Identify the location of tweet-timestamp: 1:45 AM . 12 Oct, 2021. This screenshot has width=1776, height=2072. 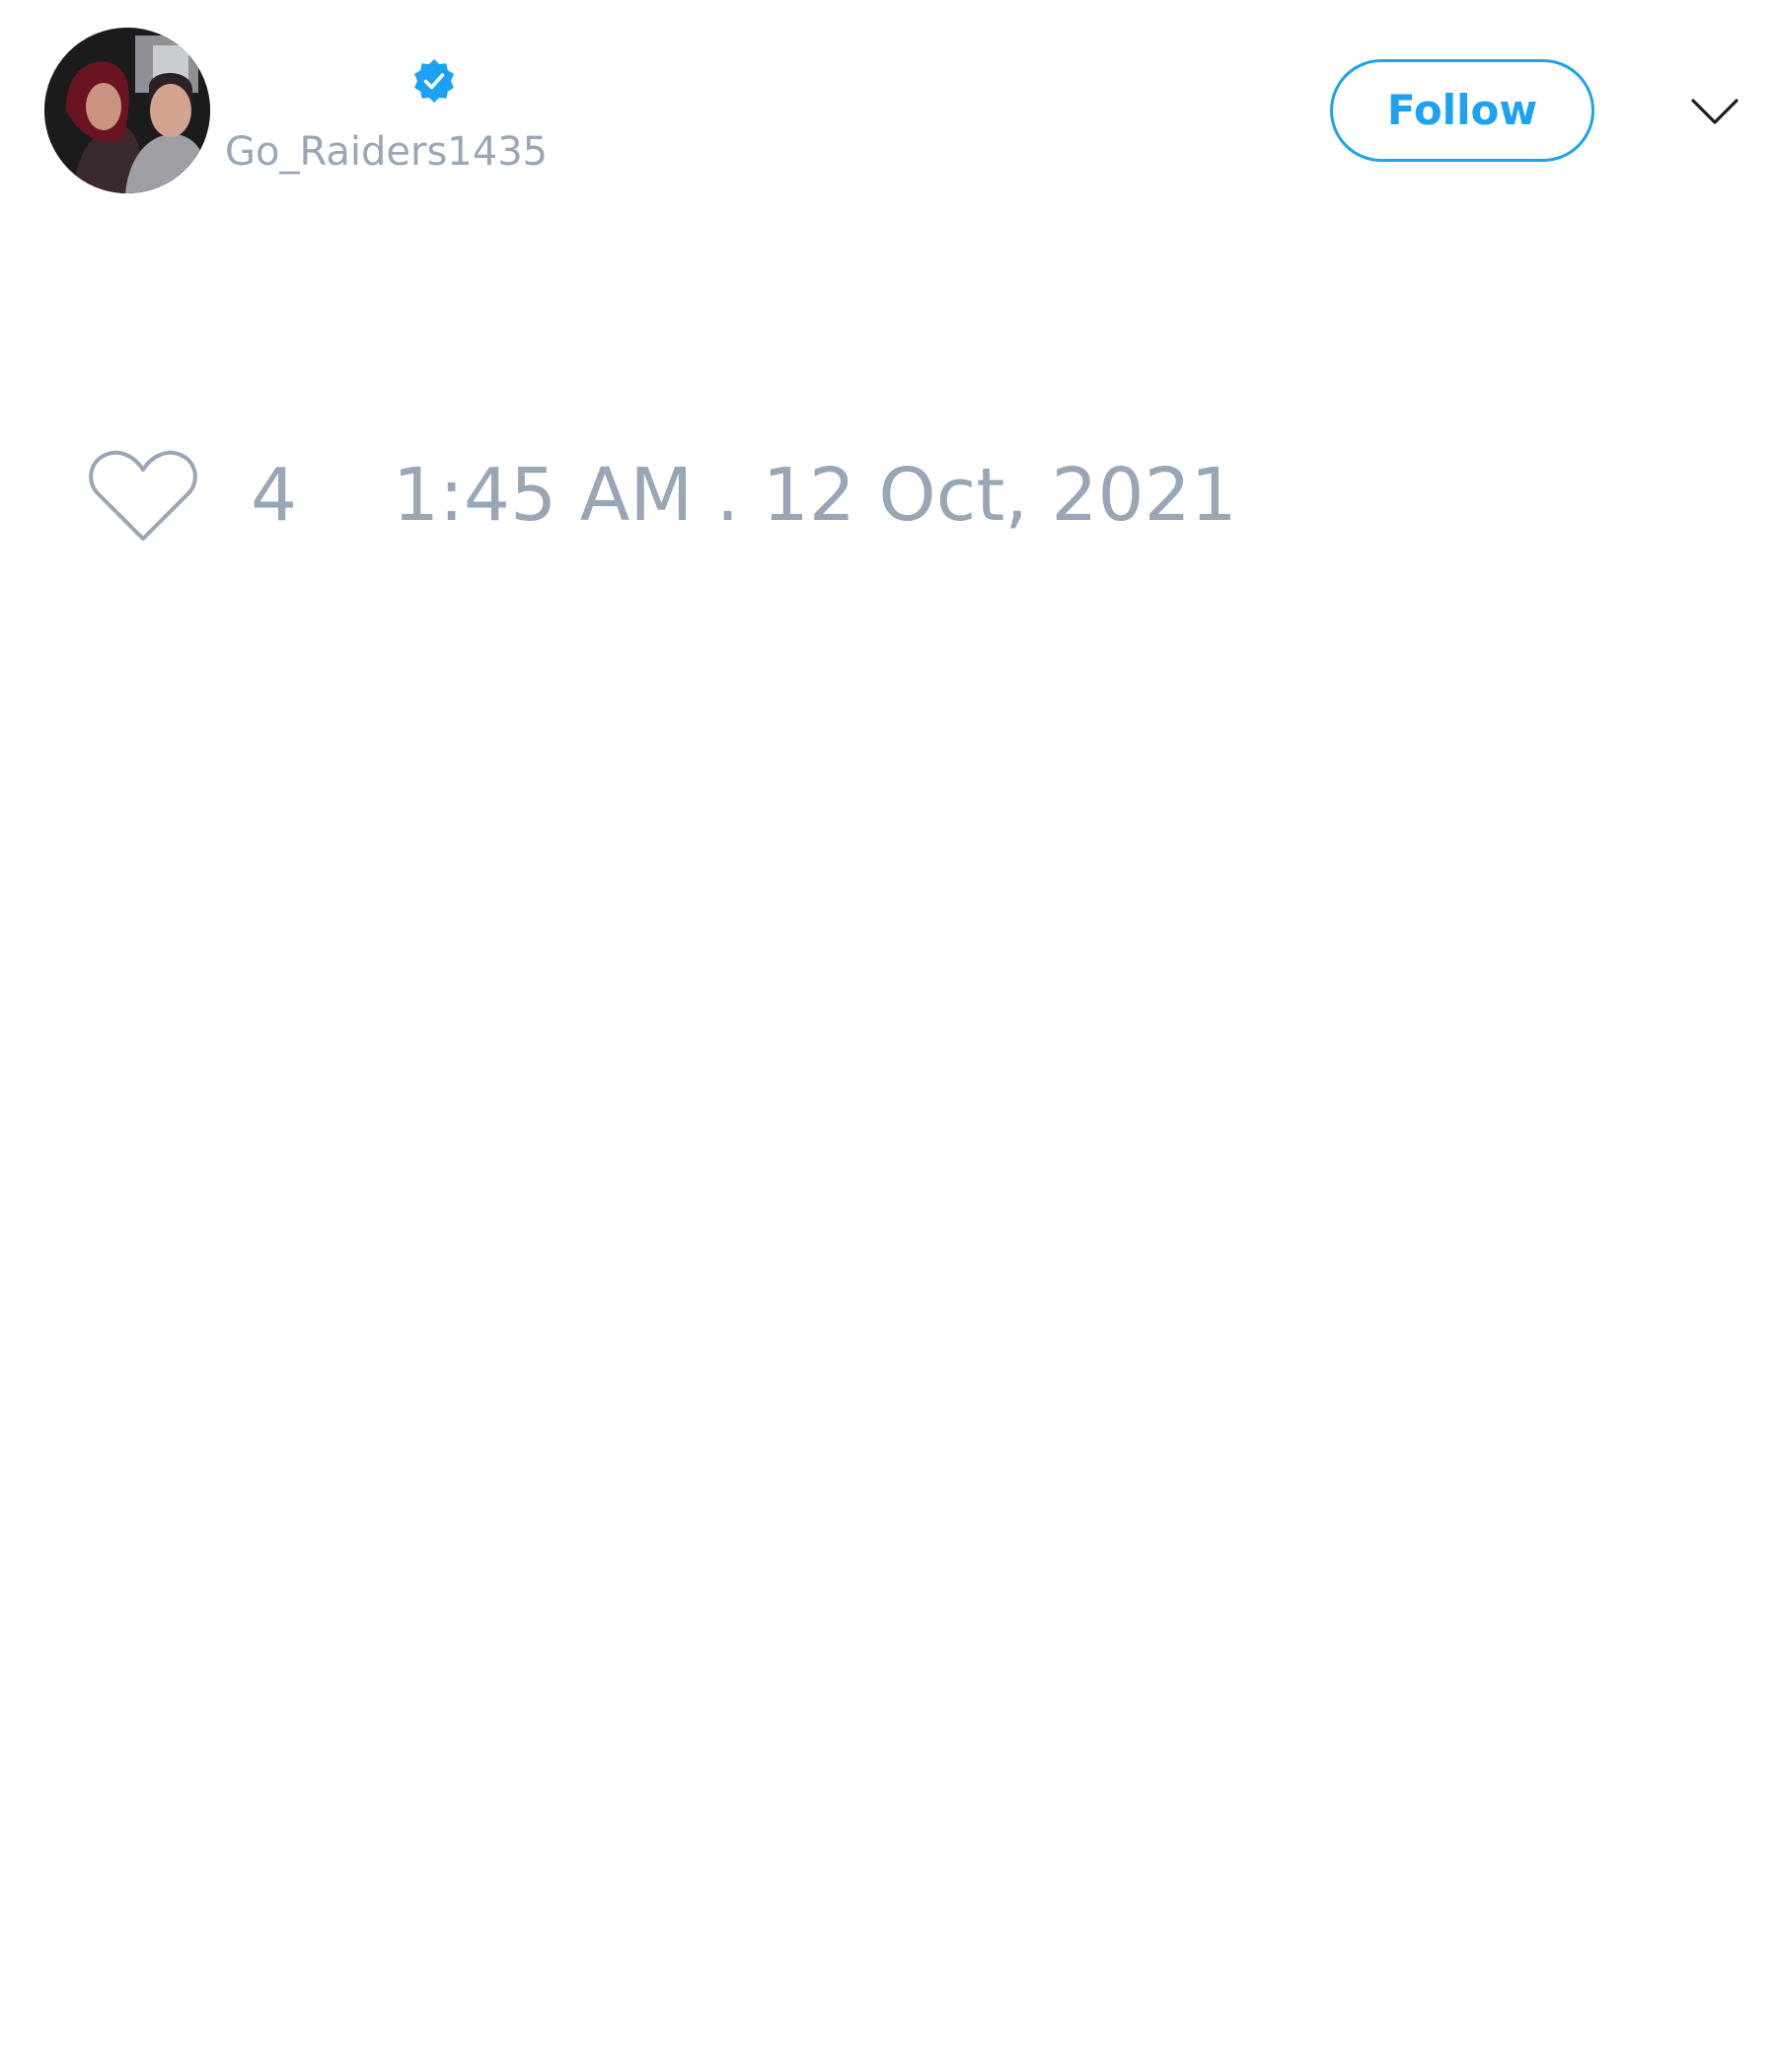
(815, 496).